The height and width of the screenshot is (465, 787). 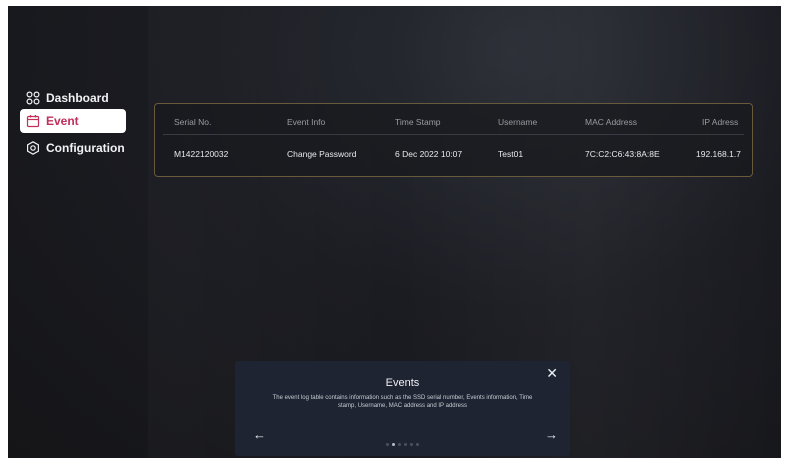 What do you see at coordinates (551, 434) in the screenshot?
I see `arrow-right-icon: →` at bounding box center [551, 434].